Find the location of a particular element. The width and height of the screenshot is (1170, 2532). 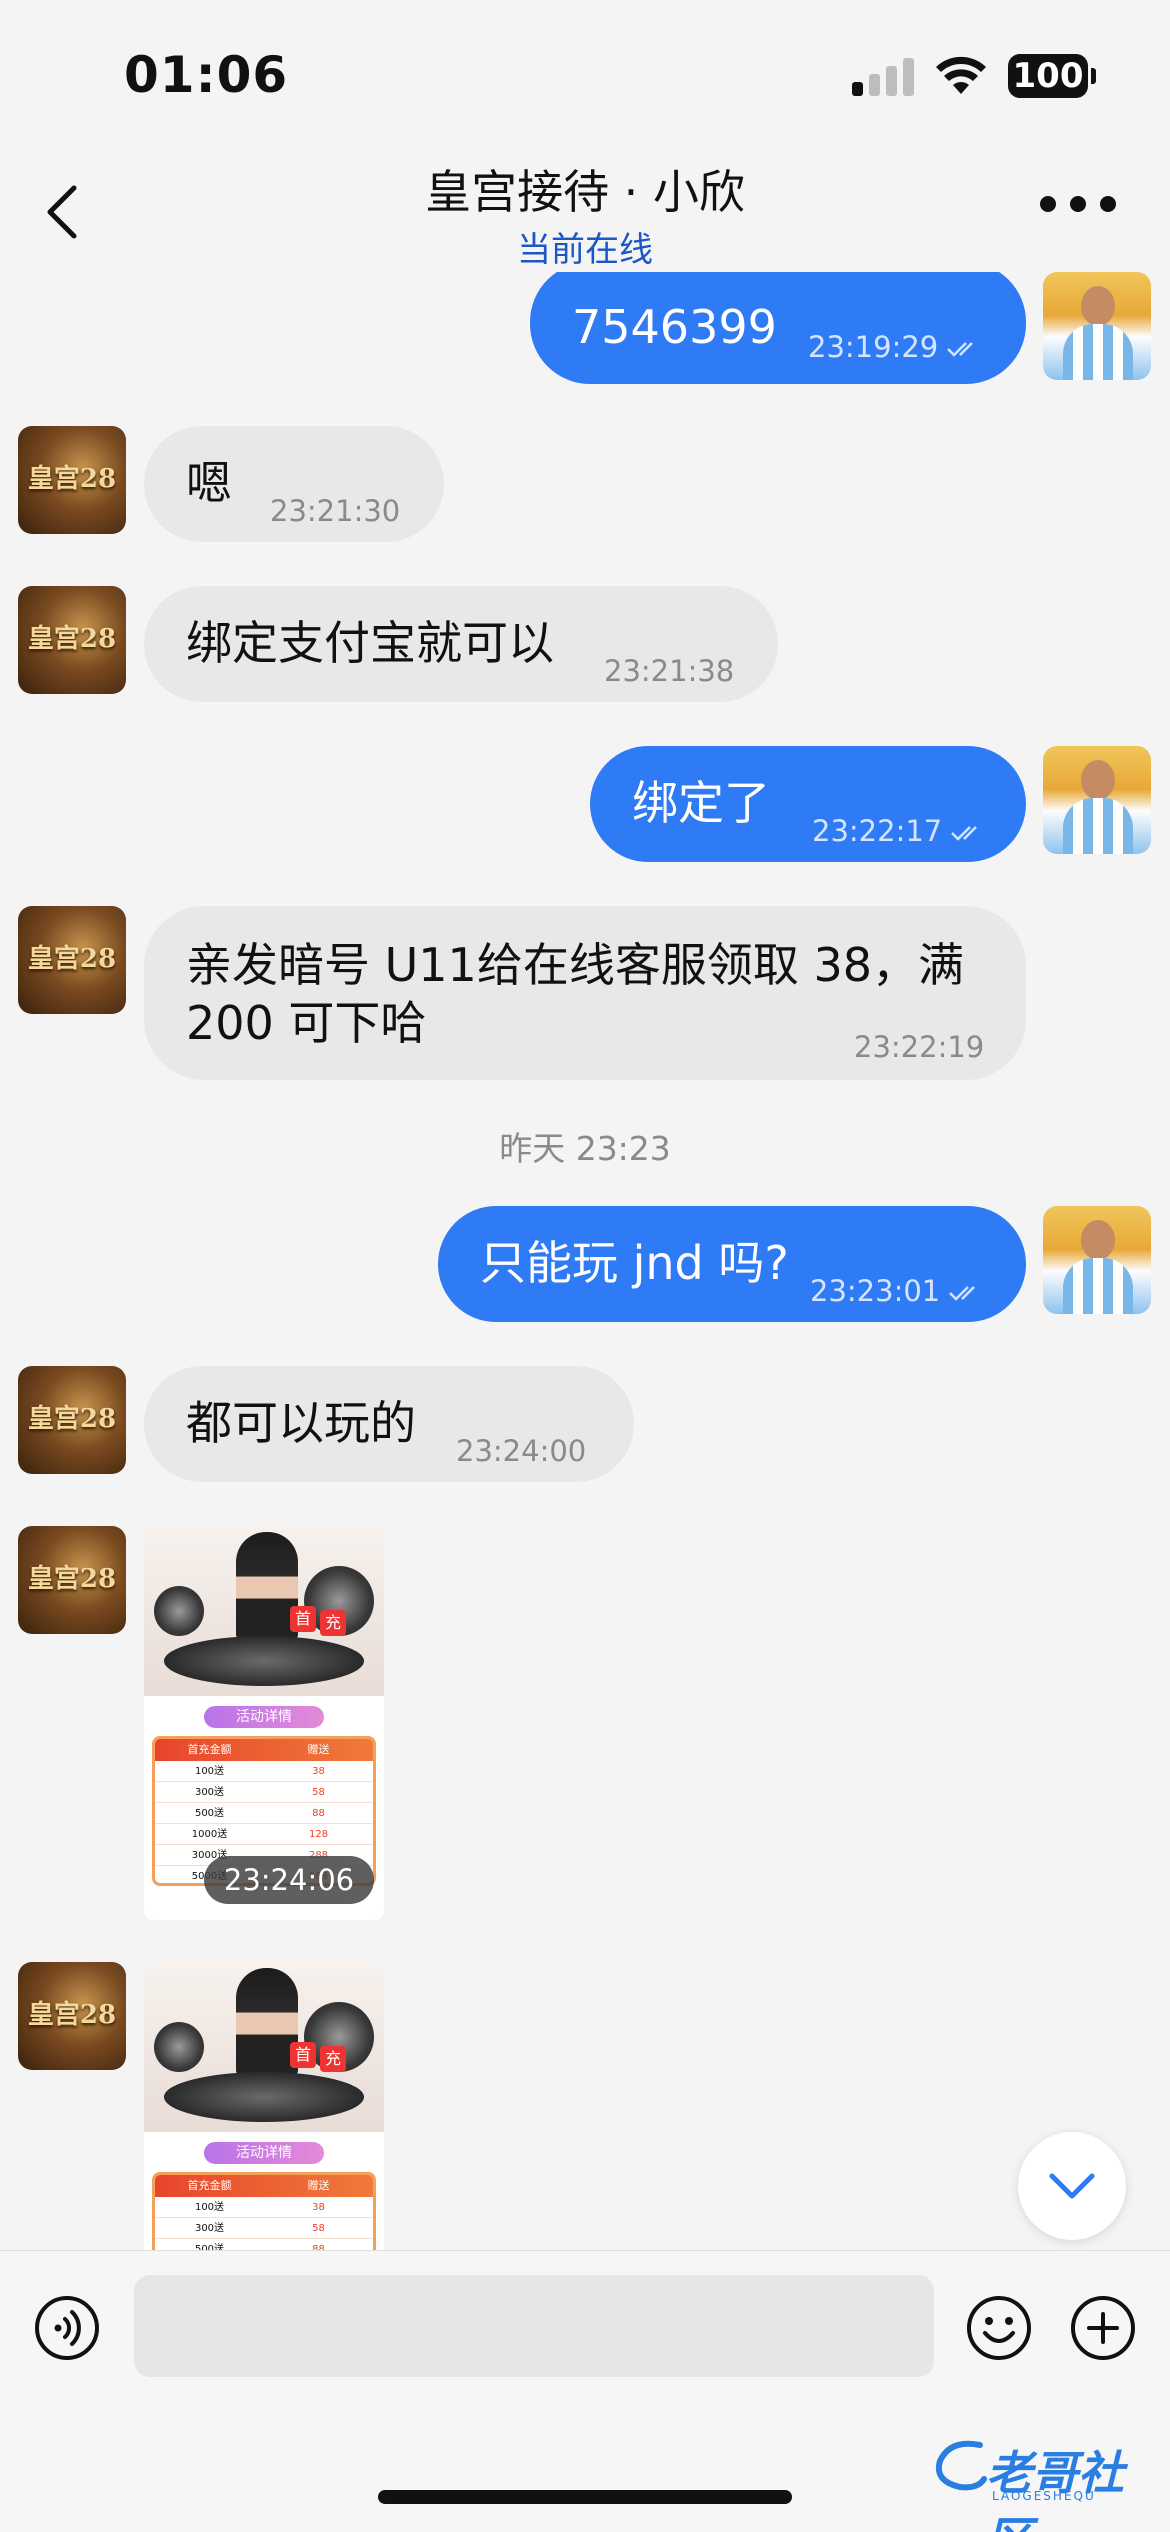

scroll-to-bottom-button is located at coordinates (1072, 2186).